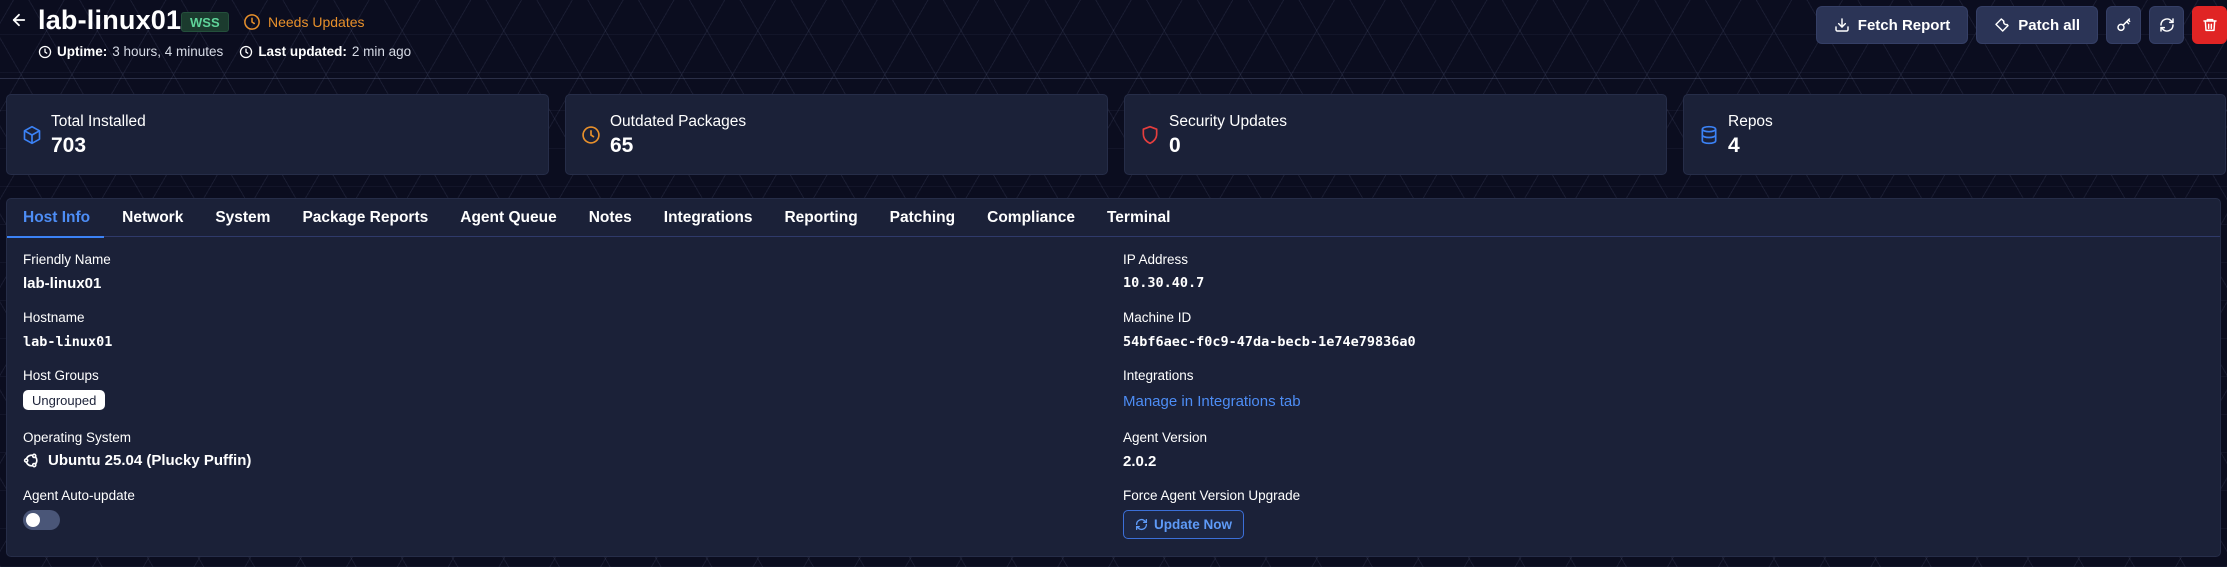 The height and width of the screenshot is (567, 2227). I want to click on key-button, so click(2123, 25).